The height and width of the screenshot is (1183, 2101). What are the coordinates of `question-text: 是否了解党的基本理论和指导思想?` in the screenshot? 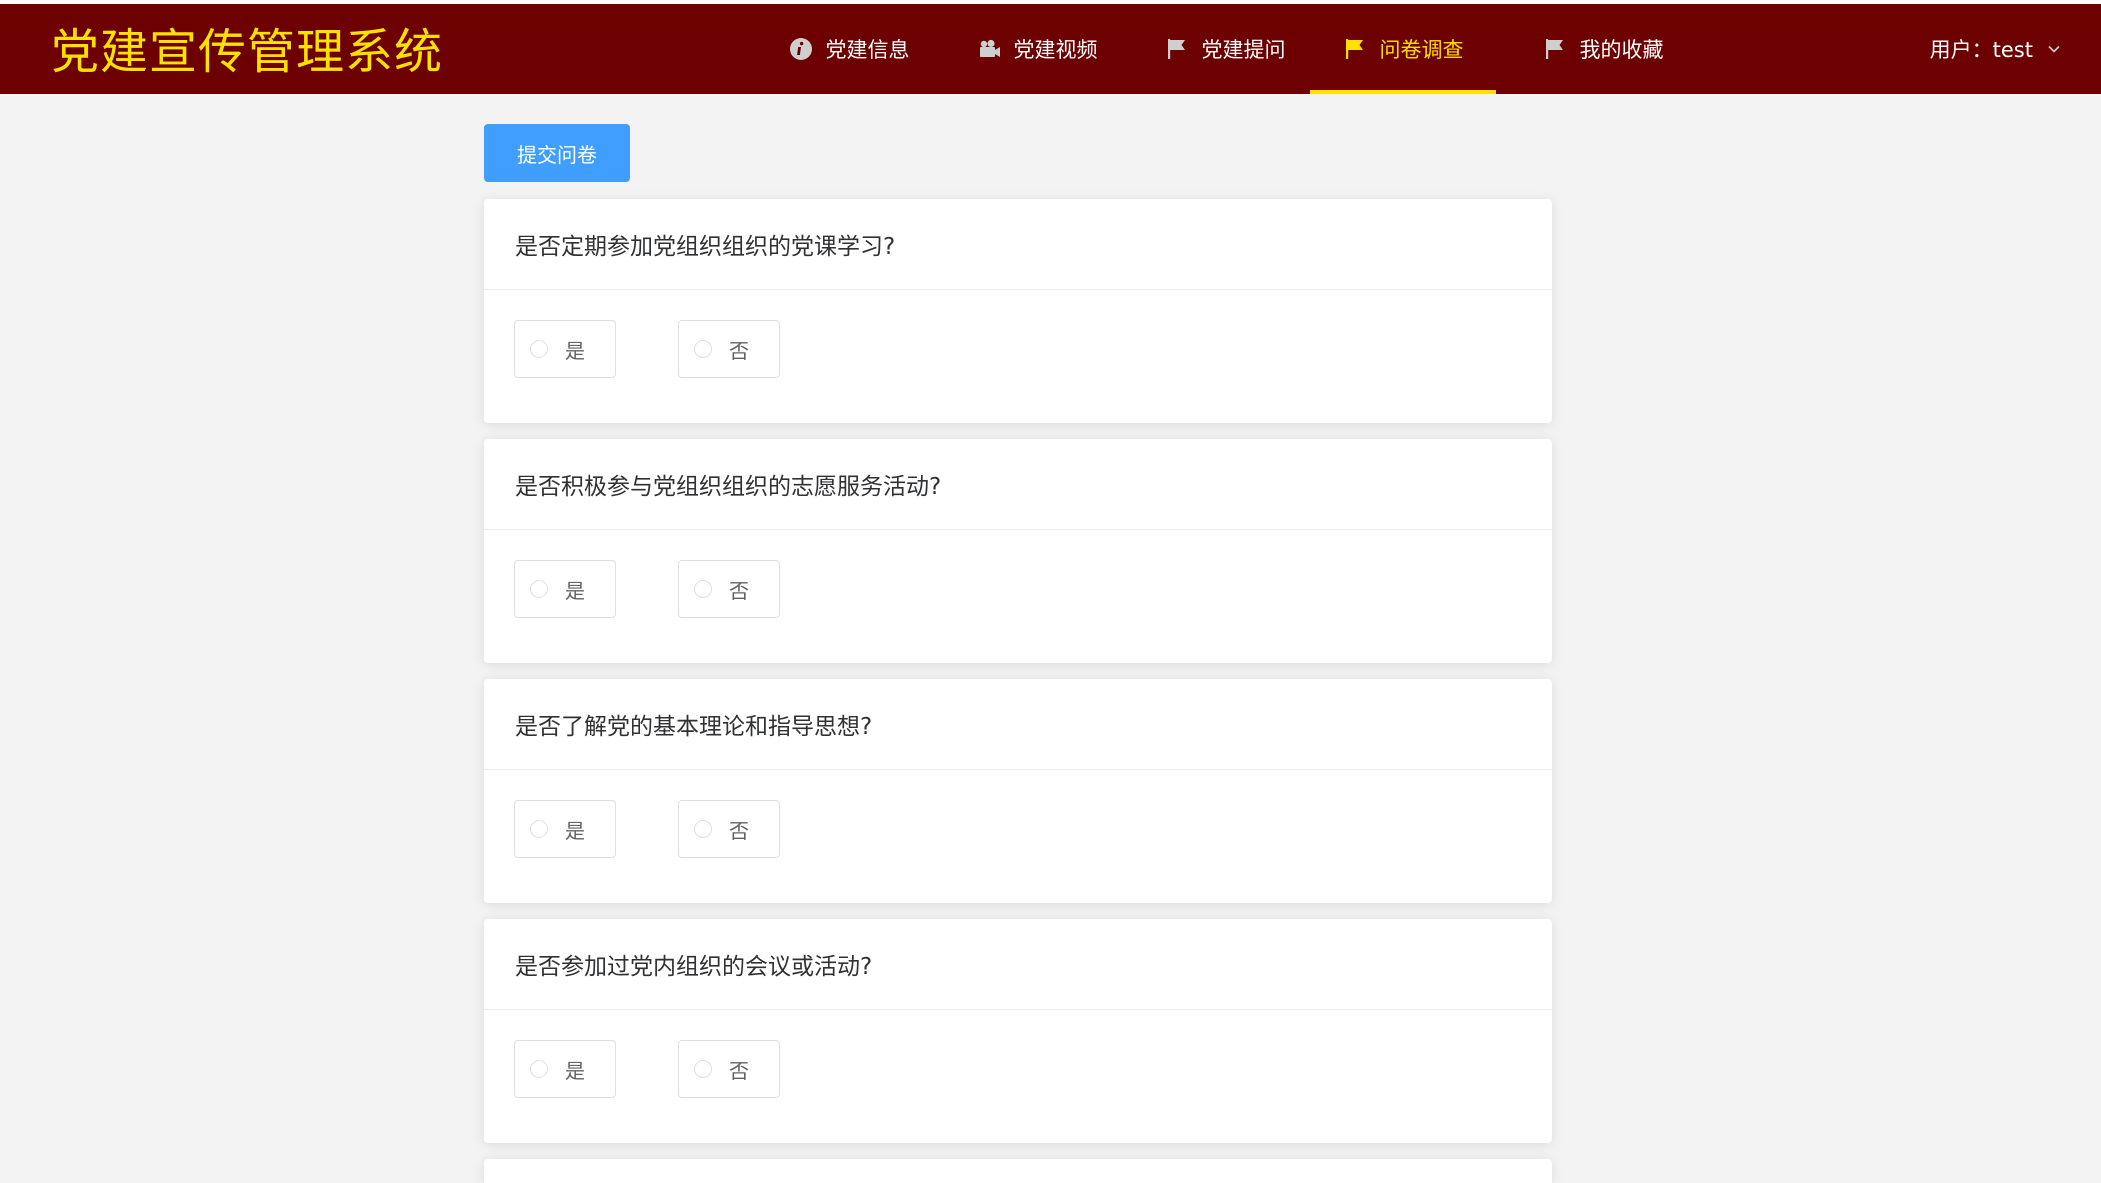 It's located at (1018, 724).